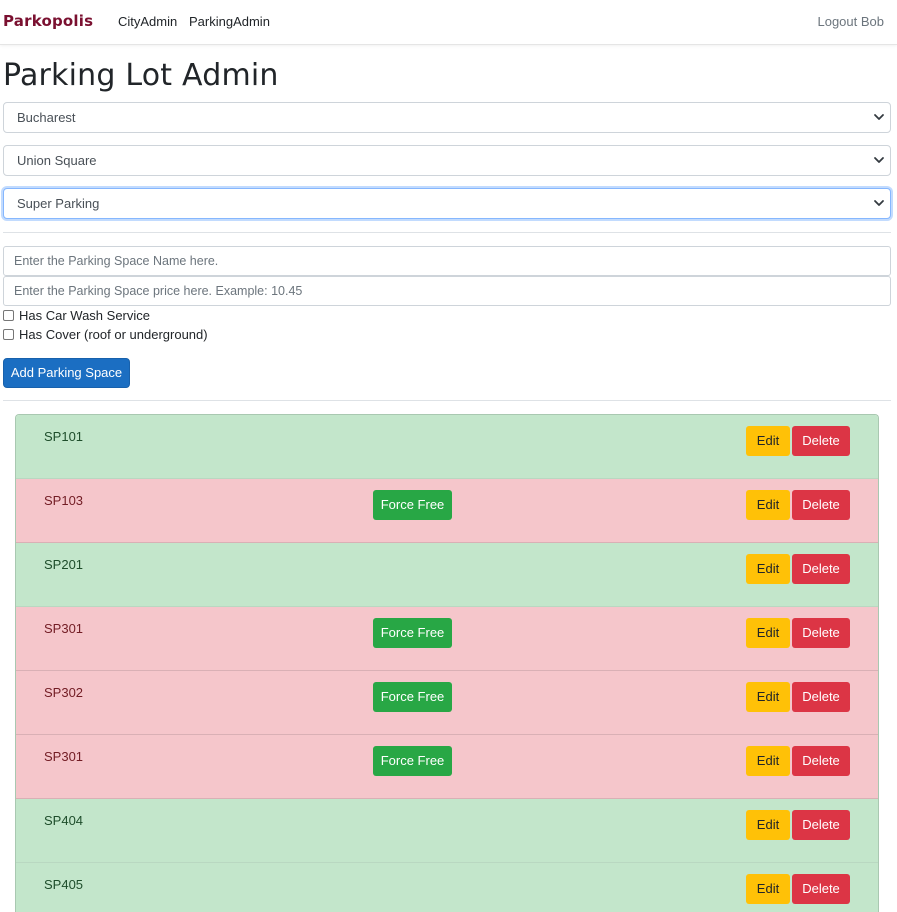  I want to click on list-item: SP405 Edit Delete, so click(447, 887).